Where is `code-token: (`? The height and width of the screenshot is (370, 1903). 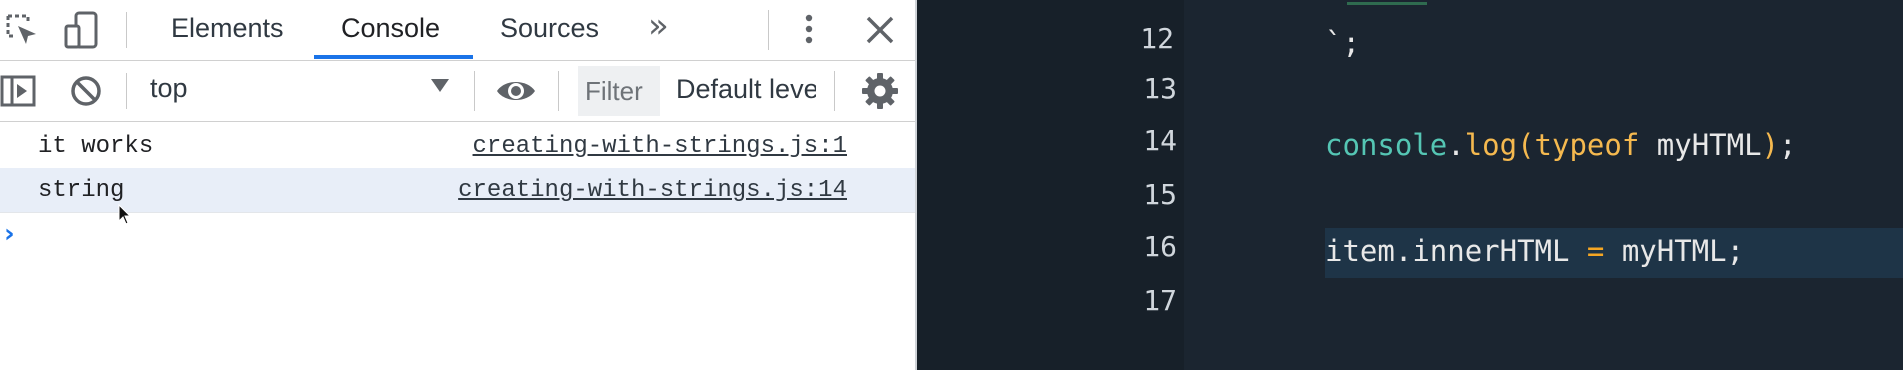 code-token: ( is located at coordinates (1526, 145).